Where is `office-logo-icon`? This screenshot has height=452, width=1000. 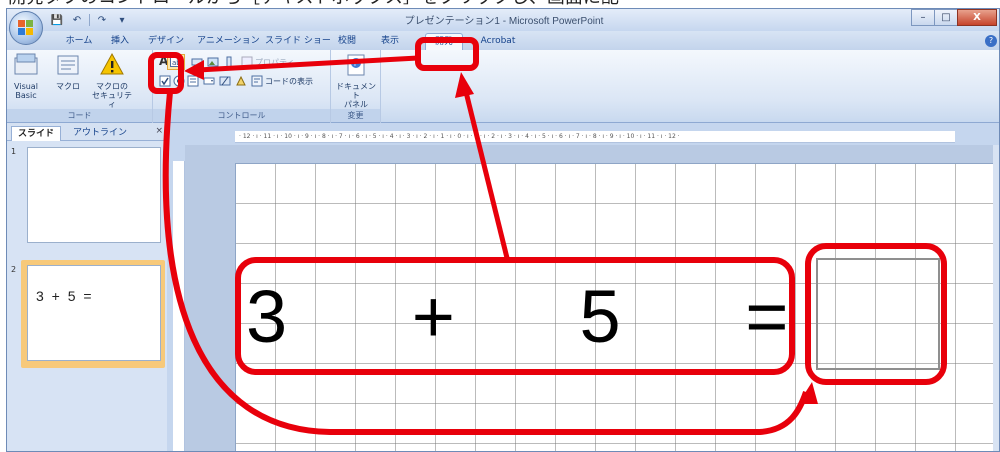
office-logo-icon is located at coordinates (26, 28).